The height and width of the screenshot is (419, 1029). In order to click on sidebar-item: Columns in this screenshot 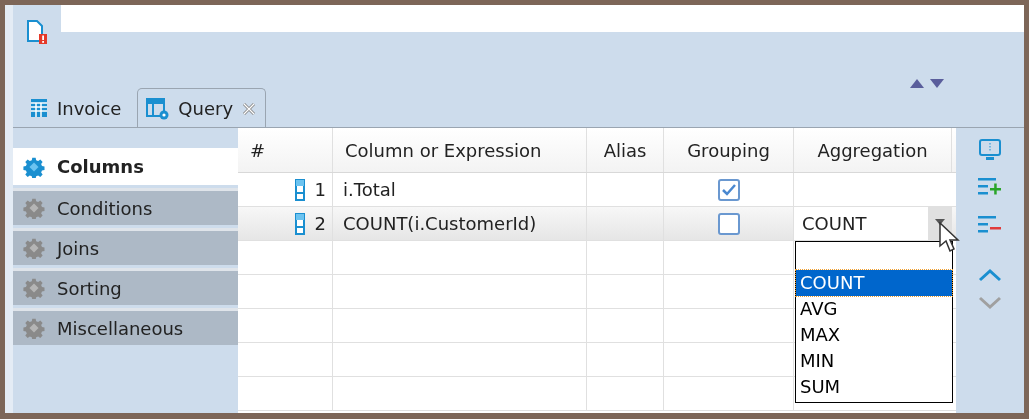, I will do `click(125, 166)`.